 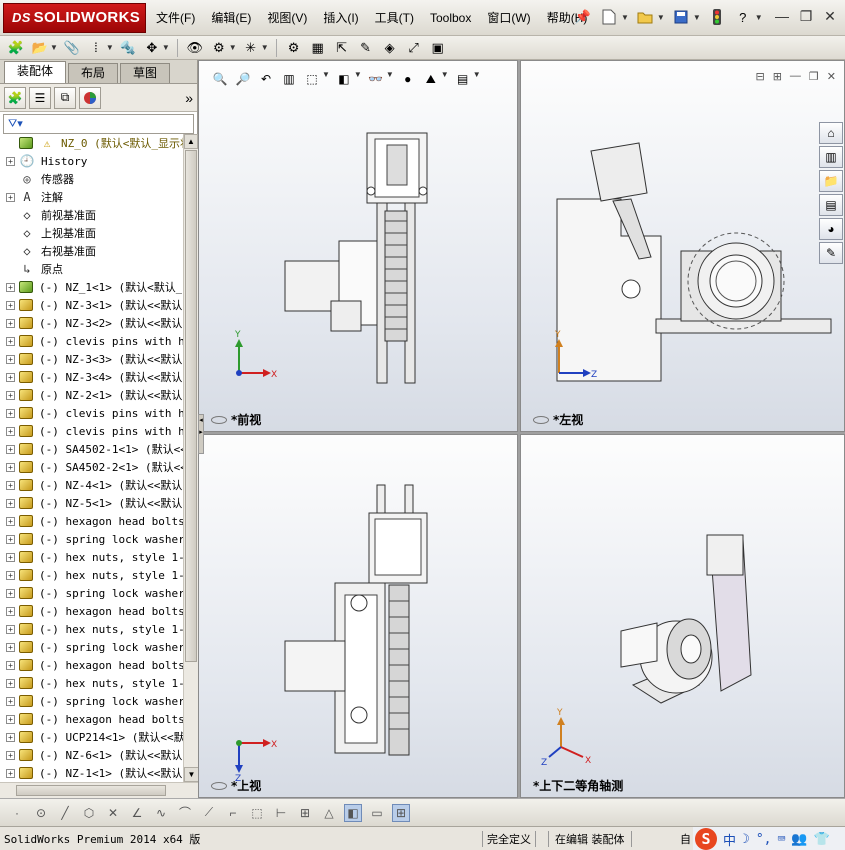 I want to click on tree-item: + (-) UCP214<1> (默认<<默, so click(x=91, y=737).